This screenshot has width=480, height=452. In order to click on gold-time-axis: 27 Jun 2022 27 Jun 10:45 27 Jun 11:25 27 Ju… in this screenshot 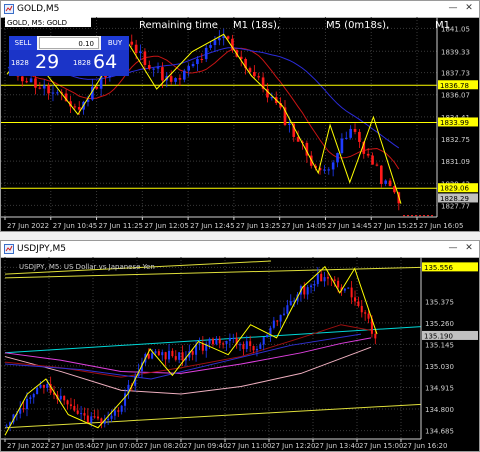, I will do `click(232, 223)`.